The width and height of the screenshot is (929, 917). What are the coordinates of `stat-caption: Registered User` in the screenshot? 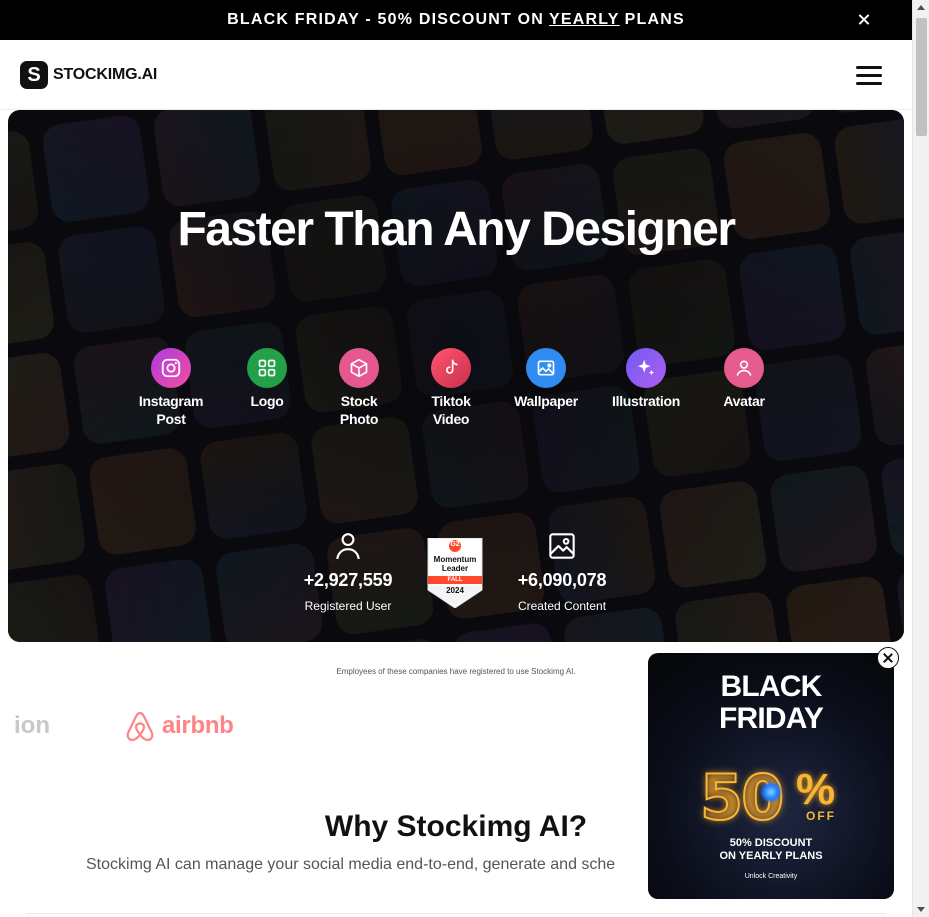 It's located at (348, 606).